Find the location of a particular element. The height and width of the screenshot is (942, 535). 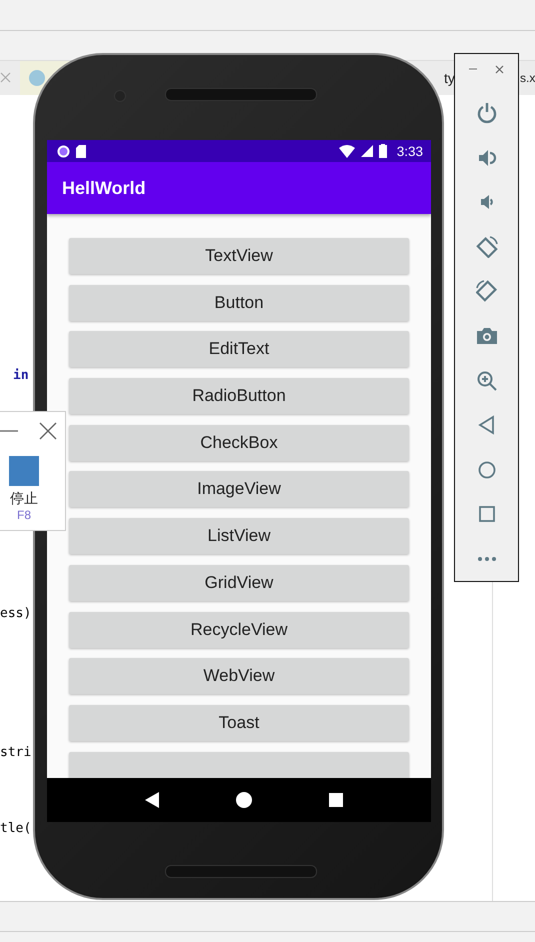

editor-tab: ty is located at coordinates (449, 78).